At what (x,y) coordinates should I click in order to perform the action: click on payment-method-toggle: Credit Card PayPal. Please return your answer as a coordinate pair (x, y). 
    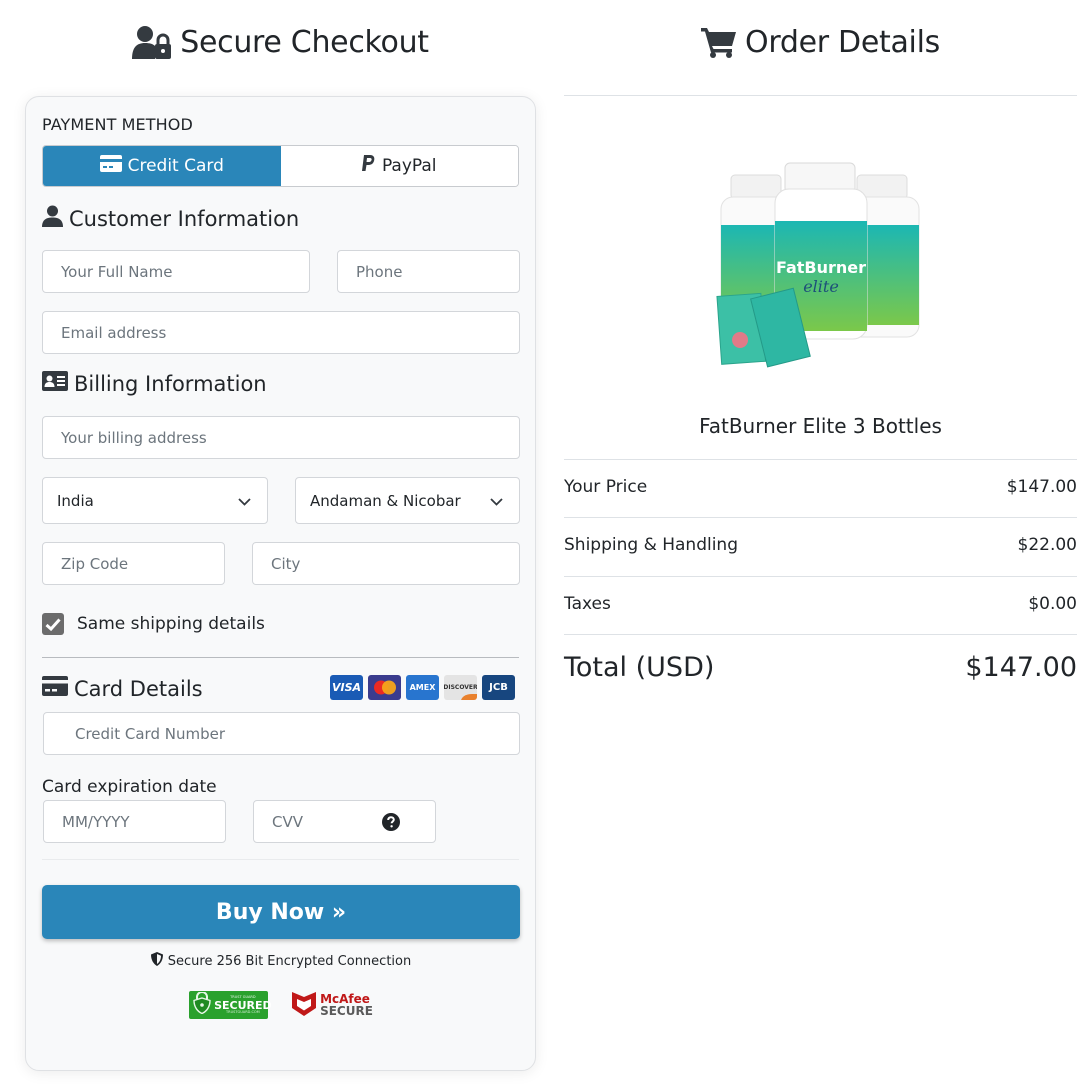
    Looking at the image, I should click on (280, 166).